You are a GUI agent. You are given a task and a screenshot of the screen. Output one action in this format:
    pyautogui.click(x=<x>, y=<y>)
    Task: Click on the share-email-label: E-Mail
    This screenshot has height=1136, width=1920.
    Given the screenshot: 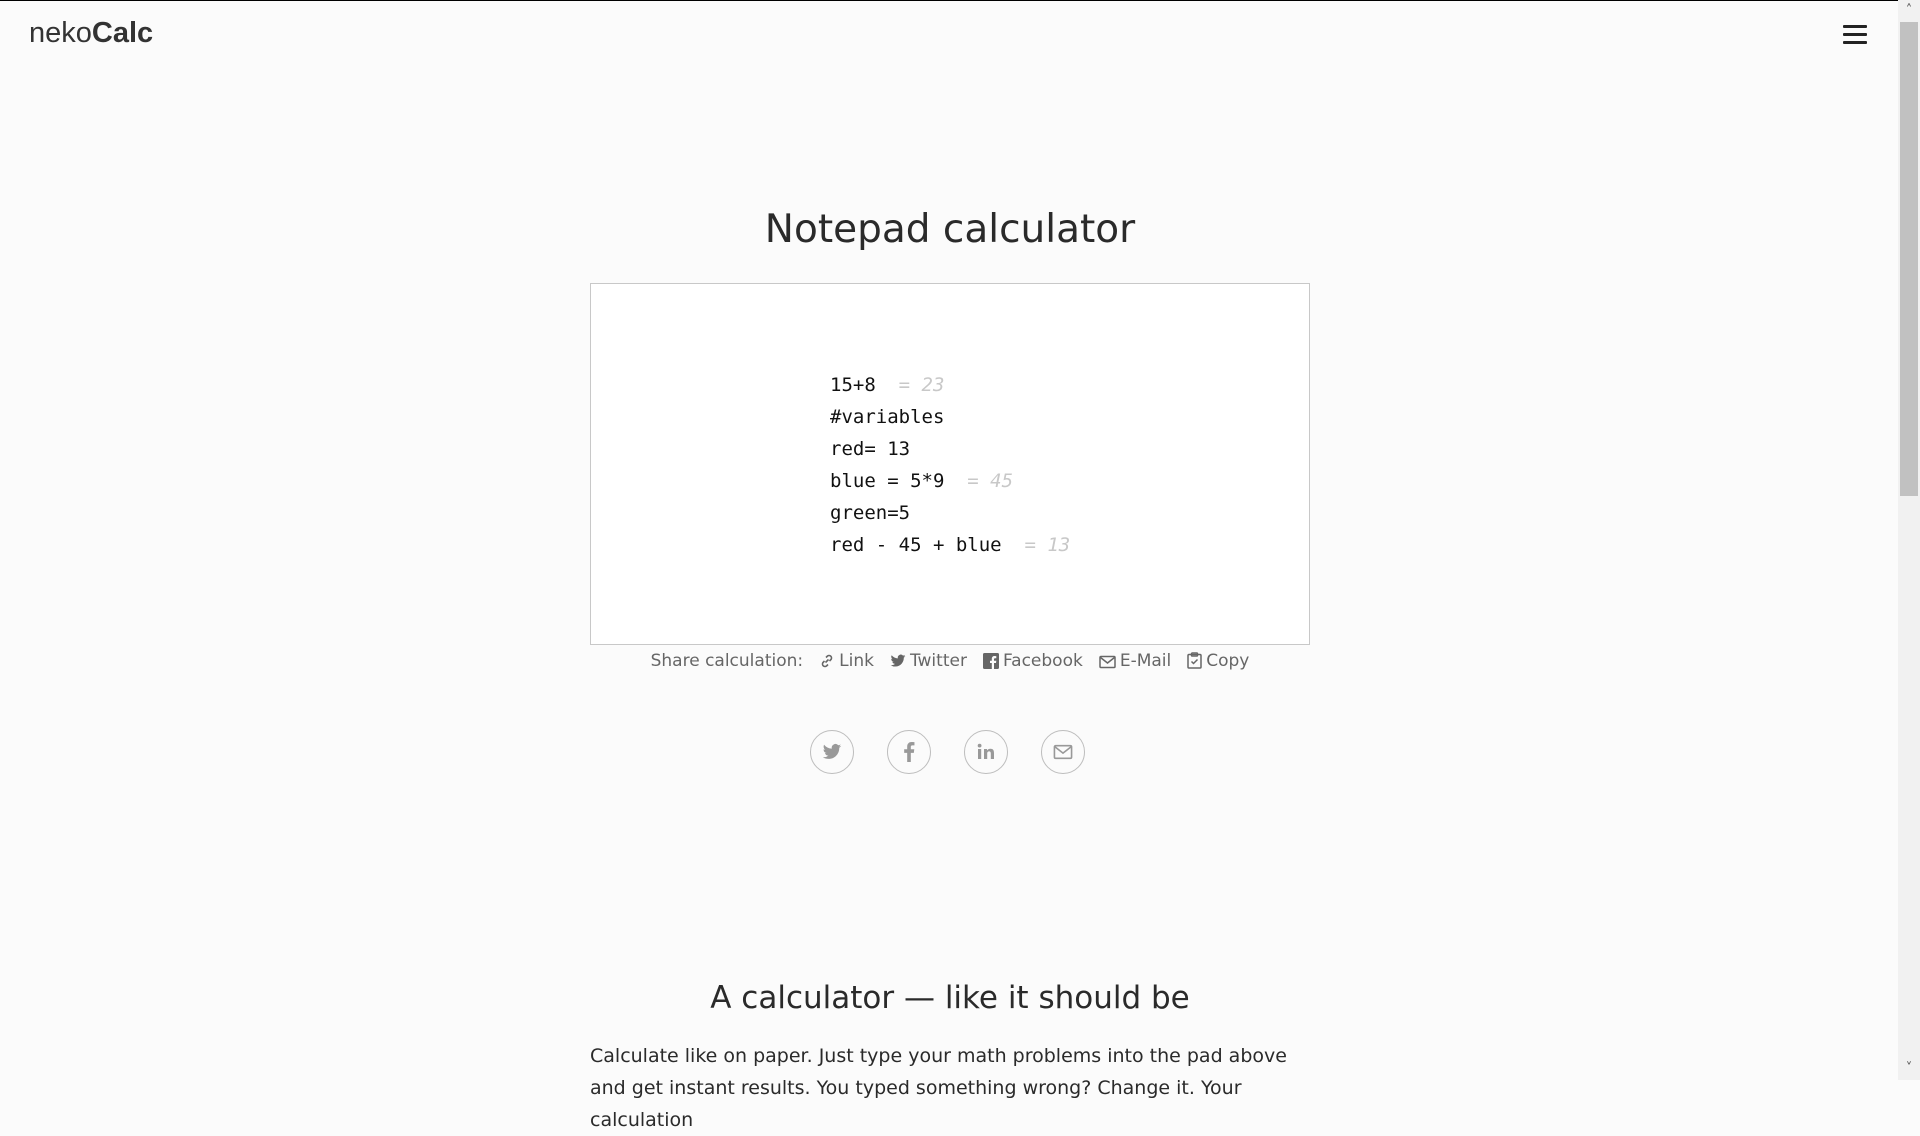 What is the action you would take?
    pyautogui.click(x=1145, y=661)
    